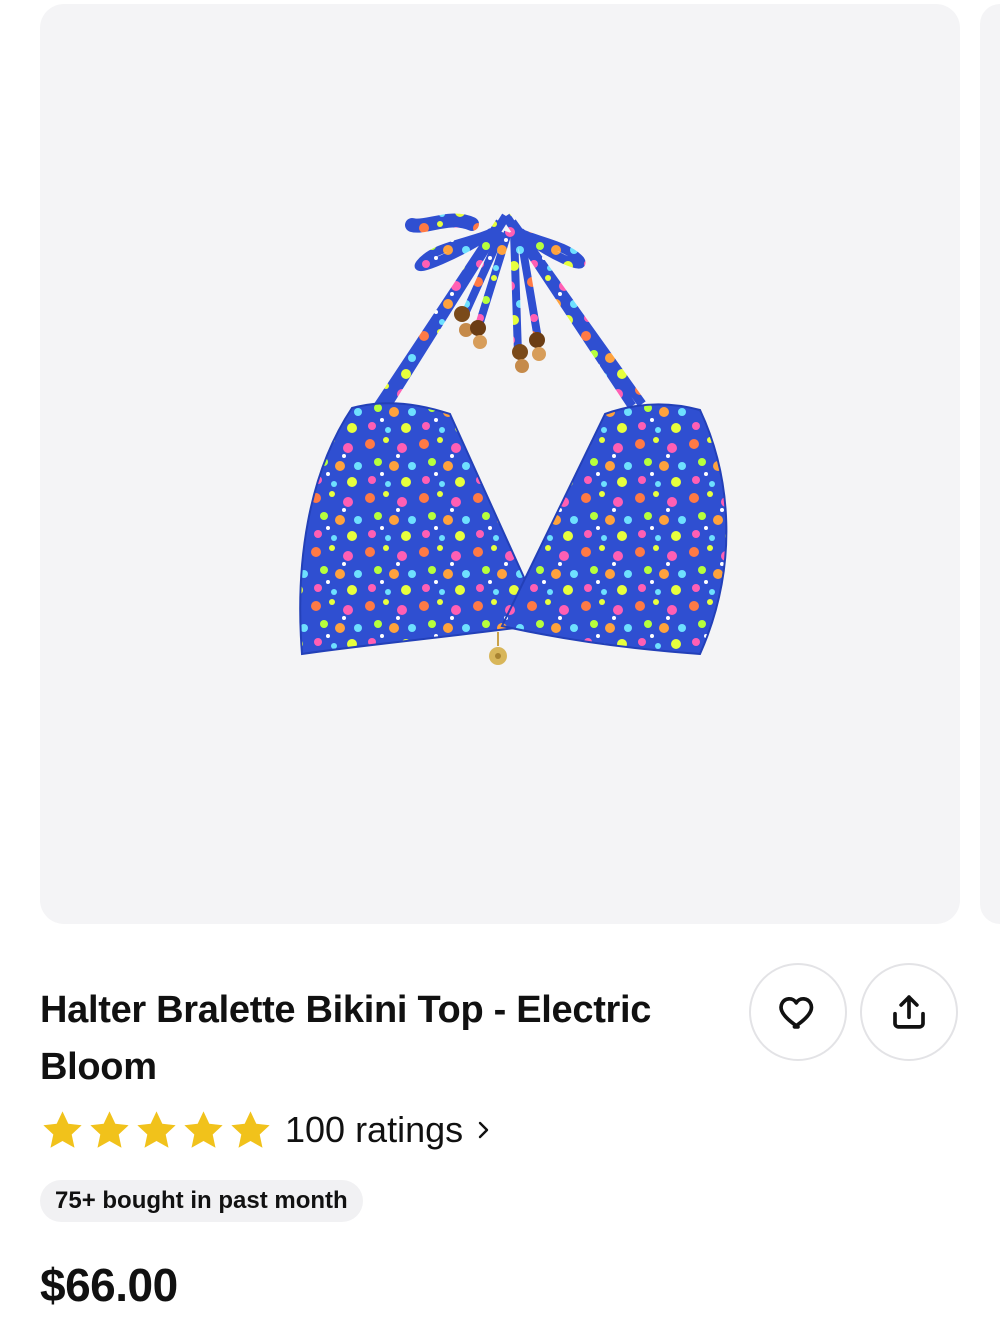  Describe the element at coordinates (483, 1130) in the screenshot. I see `chevron-right-icon` at that location.